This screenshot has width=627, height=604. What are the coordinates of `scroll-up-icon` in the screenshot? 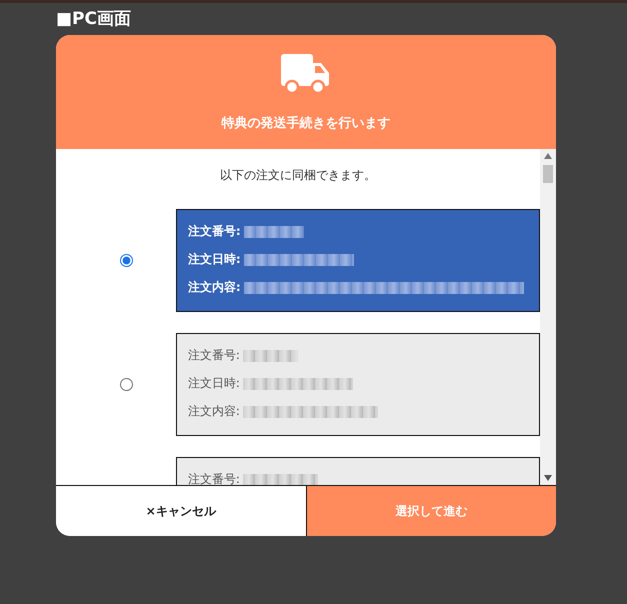 It's located at (548, 156).